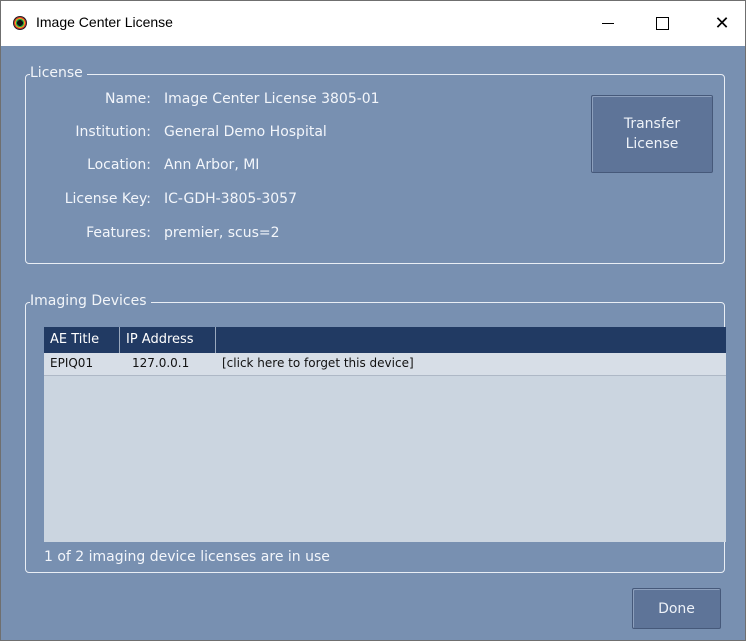 Image resolution: width=746 pixels, height=641 pixels. I want to click on done-label: Done, so click(676, 608).